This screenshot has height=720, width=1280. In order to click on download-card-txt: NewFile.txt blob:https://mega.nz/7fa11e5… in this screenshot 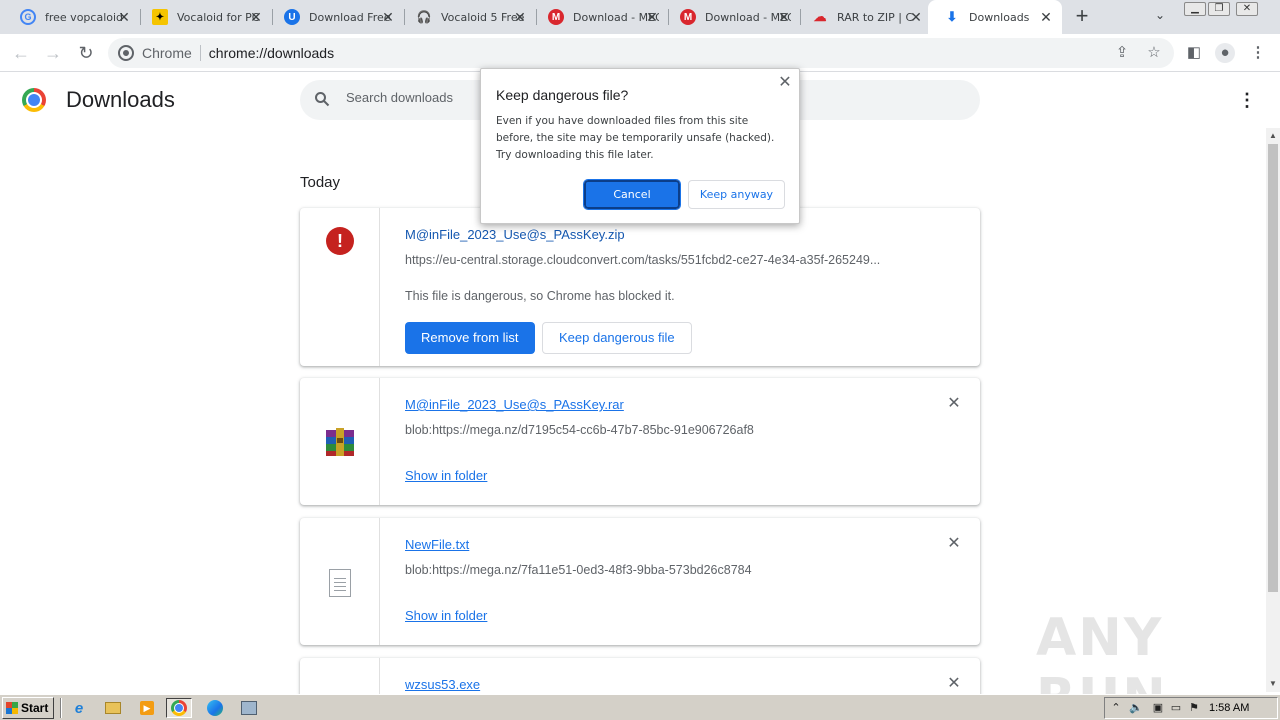, I will do `click(640, 581)`.